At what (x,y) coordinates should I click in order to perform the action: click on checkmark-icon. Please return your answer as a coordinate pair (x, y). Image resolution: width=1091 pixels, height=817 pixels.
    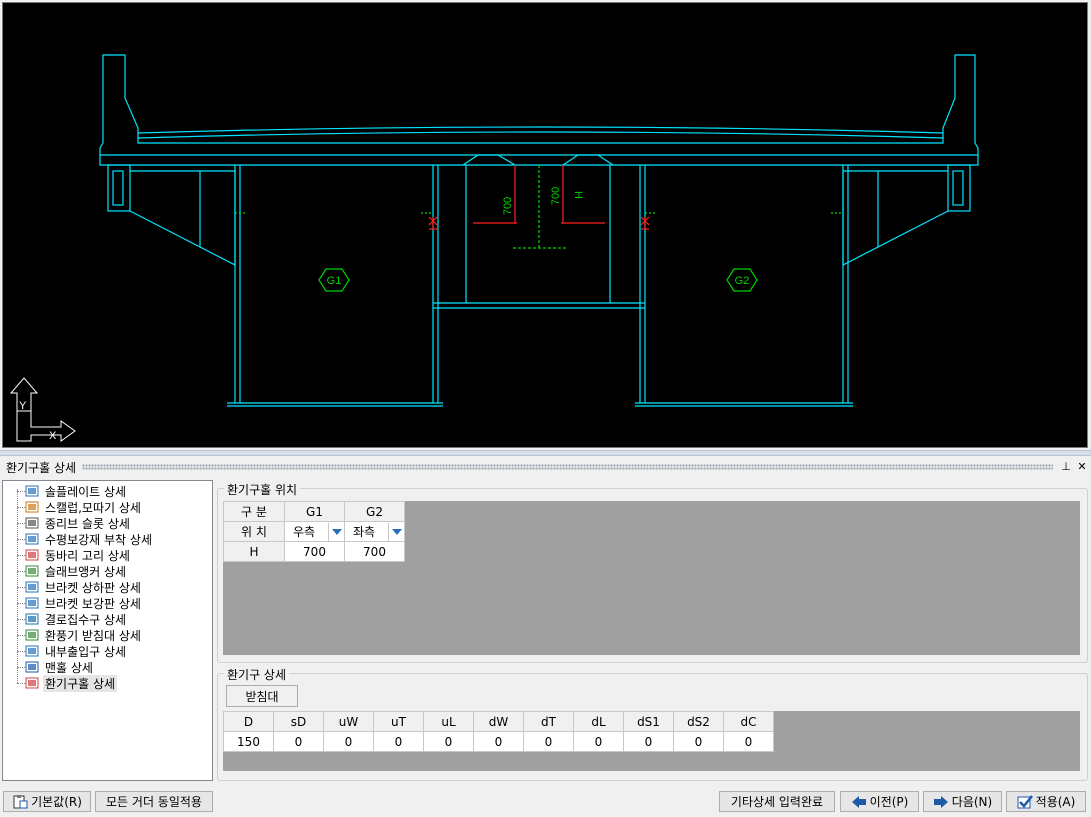
    Looking at the image, I should click on (1025, 801).